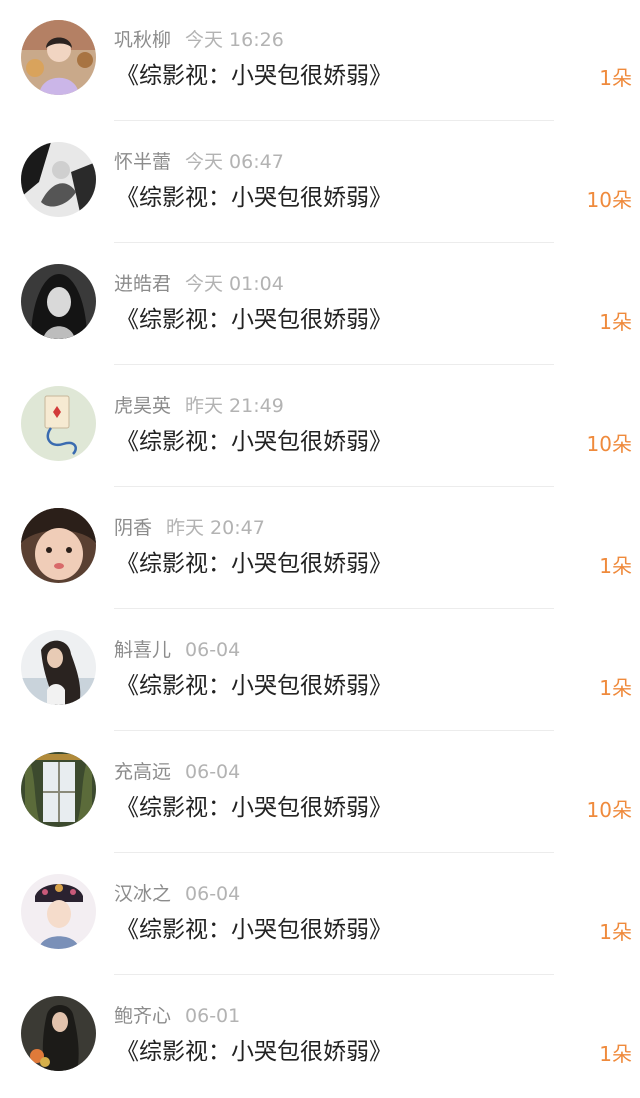 This screenshot has height=1098, width=640. Describe the element at coordinates (142, 894) in the screenshot. I see `user-name: 汉冰之` at that location.